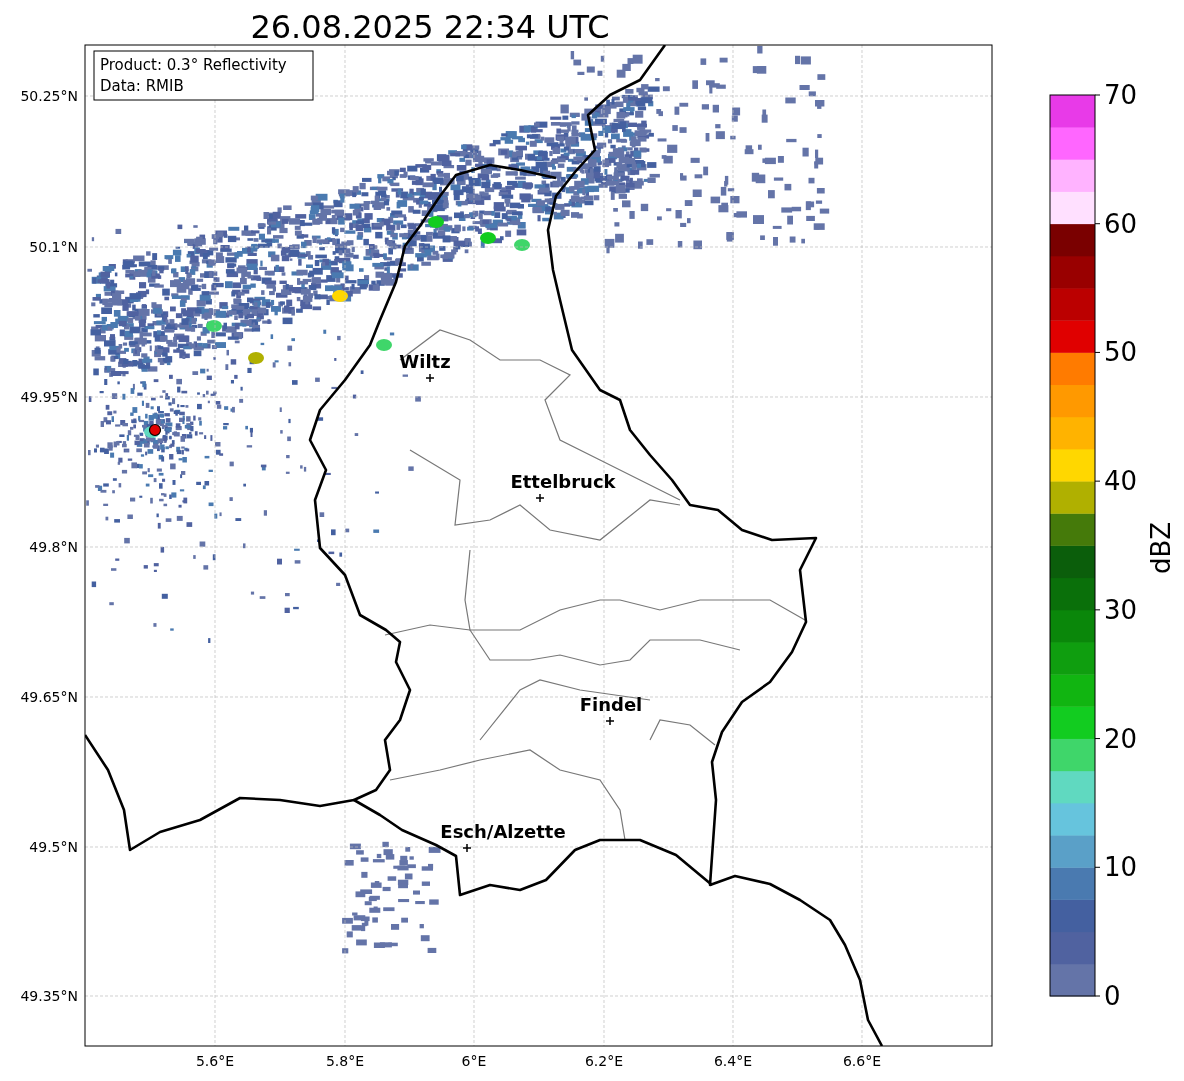  What do you see at coordinates (733, 1061) in the screenshot?
I see `longitude-label: 6.4°E` at bounding box center [733, 1061].